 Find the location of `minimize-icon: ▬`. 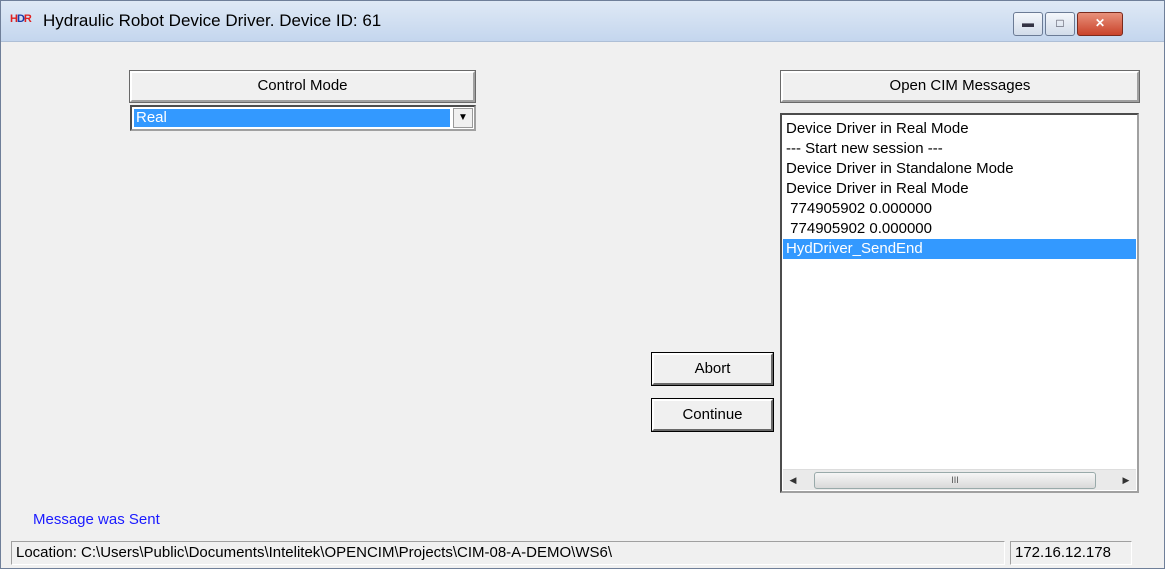

minimize-icon: ▬ is located at coordinates (1028, 23).